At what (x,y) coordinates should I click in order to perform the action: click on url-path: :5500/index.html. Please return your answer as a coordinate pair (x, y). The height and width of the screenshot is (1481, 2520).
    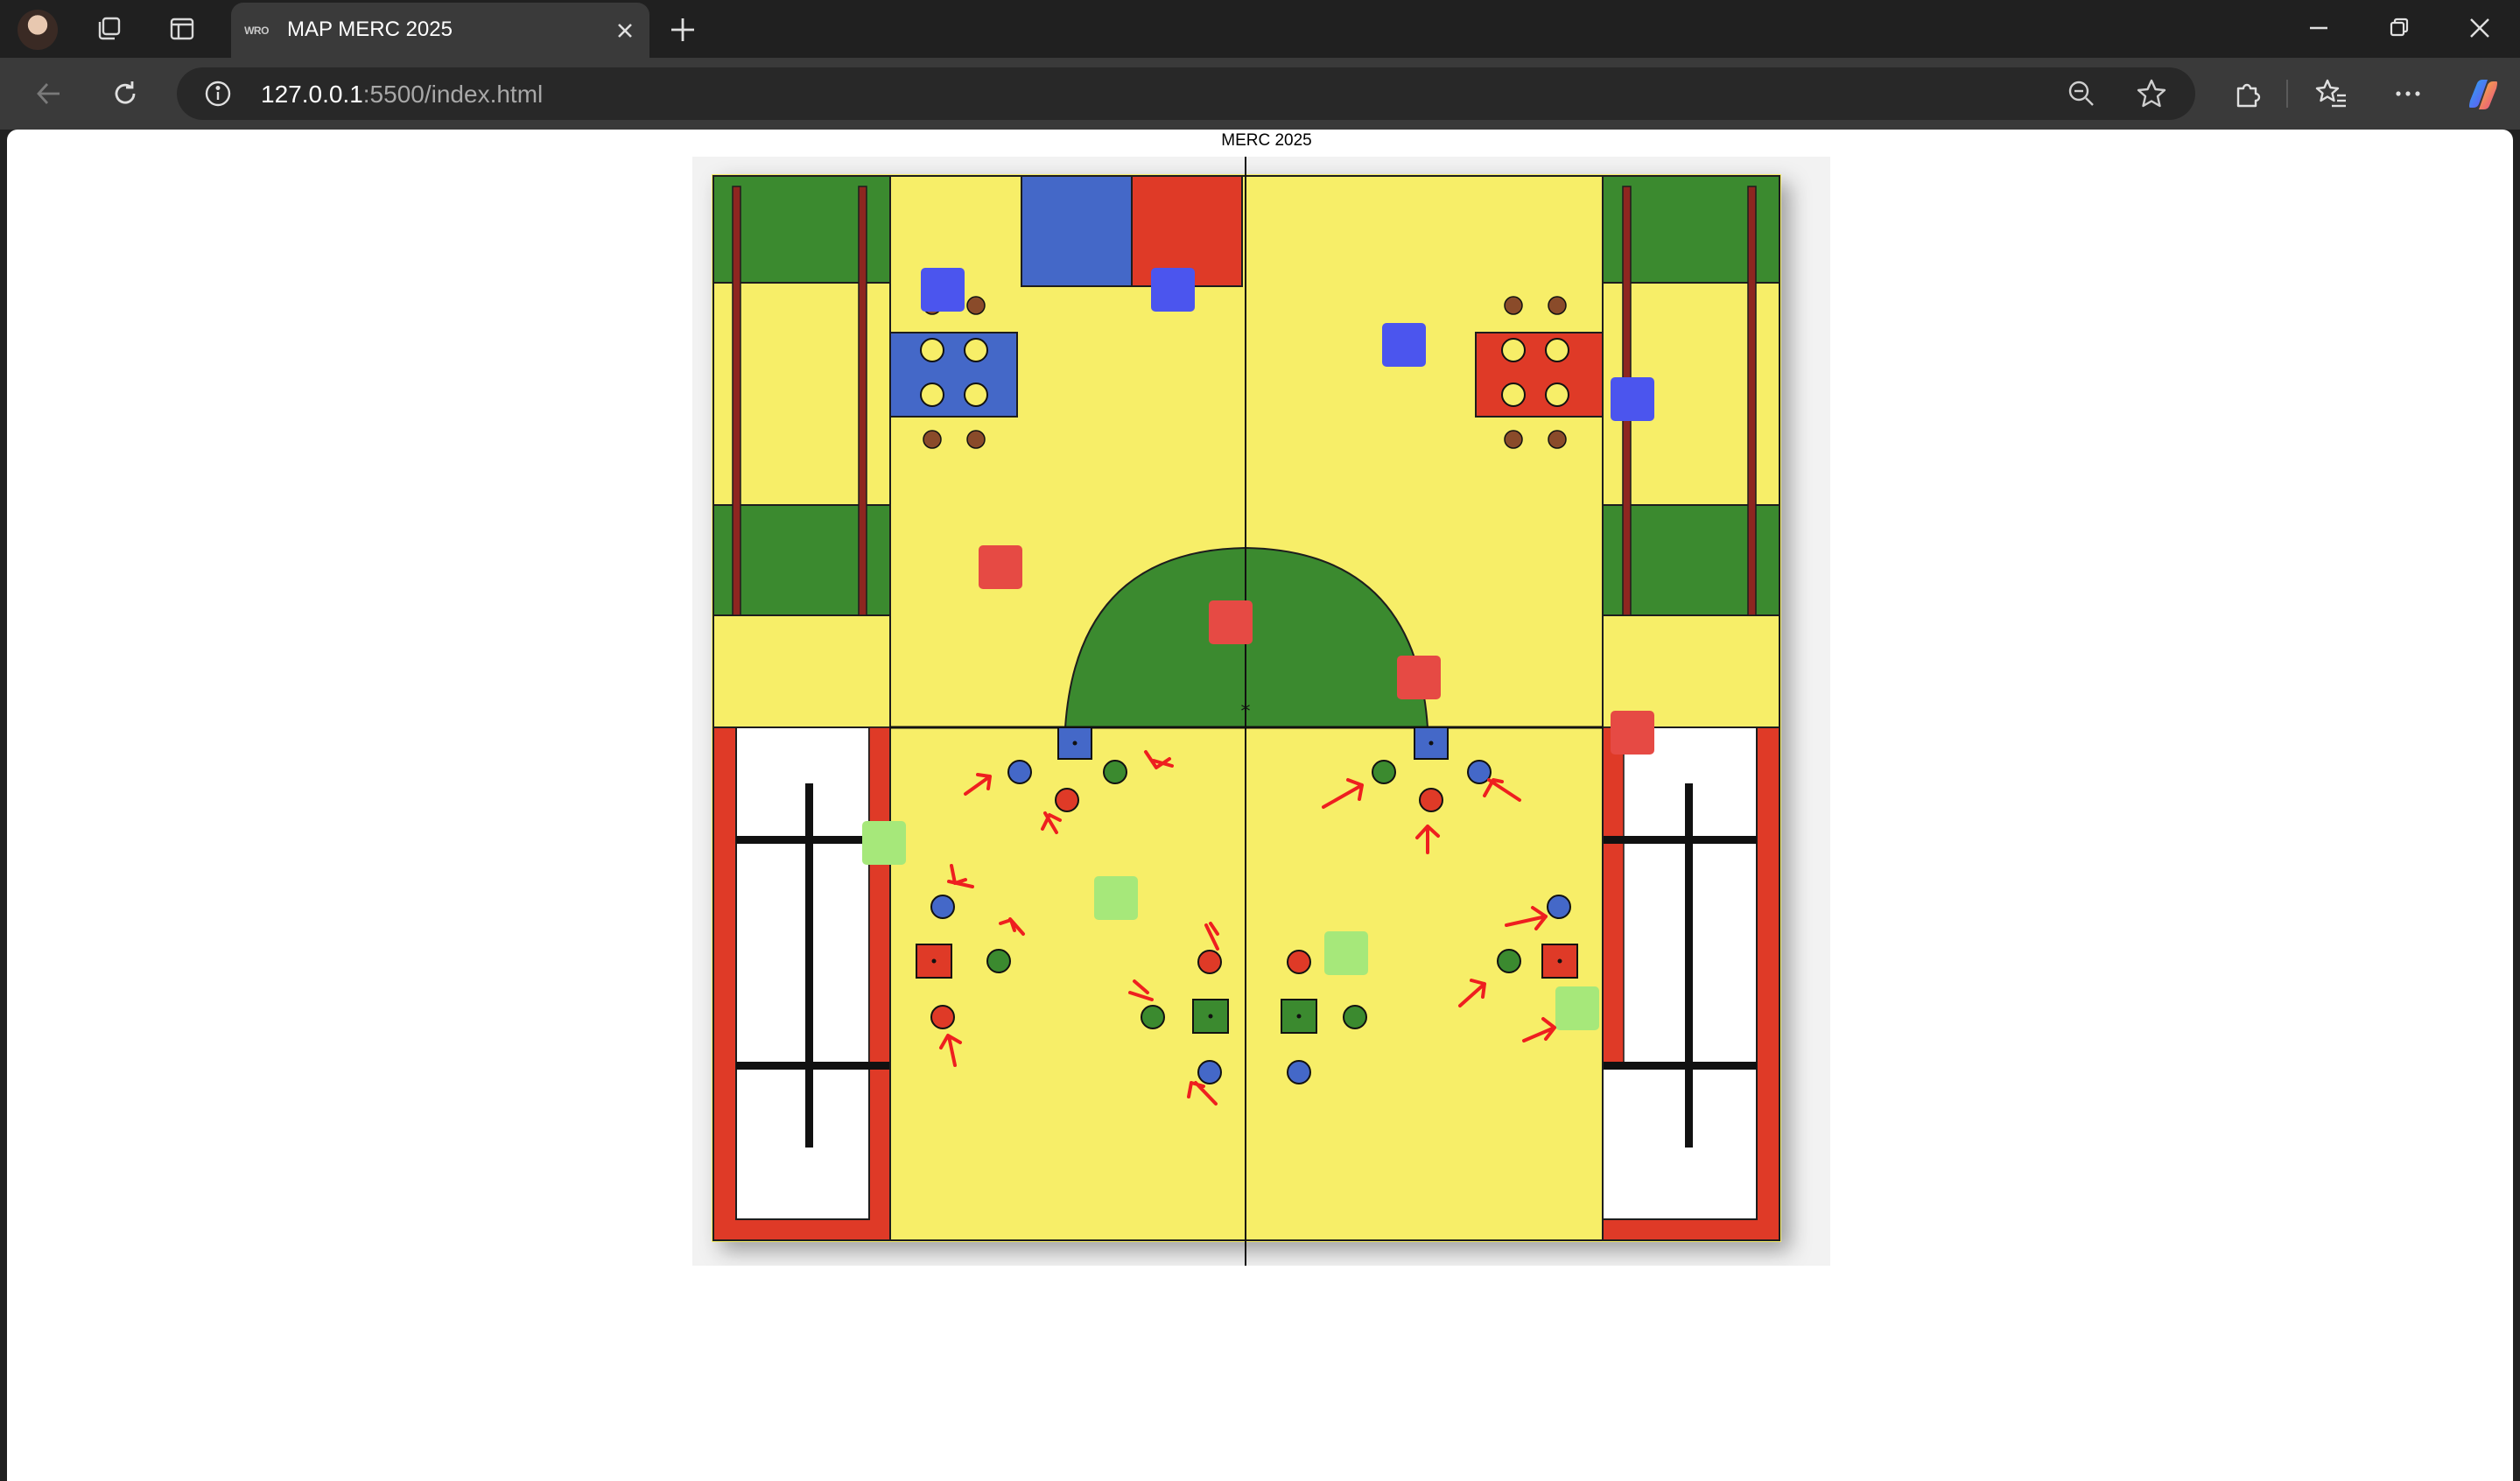
    Looking at the image, I should click on (453, 94).